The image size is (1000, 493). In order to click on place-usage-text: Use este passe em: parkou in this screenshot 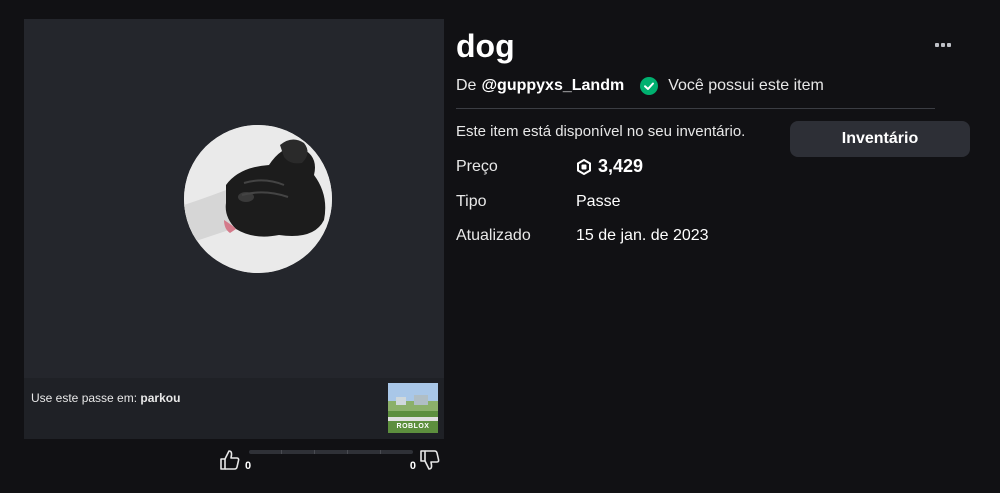, I will do `click(105, 398)`.